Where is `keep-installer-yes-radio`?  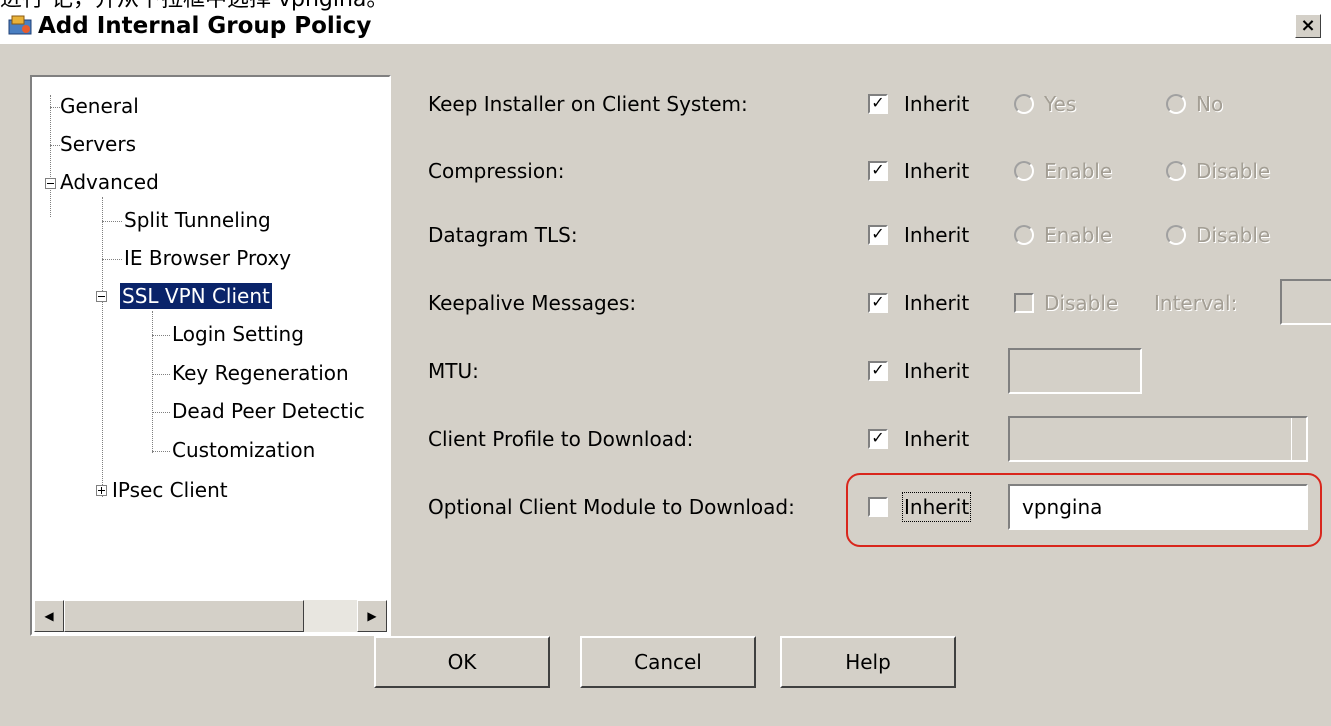
keep-installer-yes-radio is located at coordinates (1024, 104).